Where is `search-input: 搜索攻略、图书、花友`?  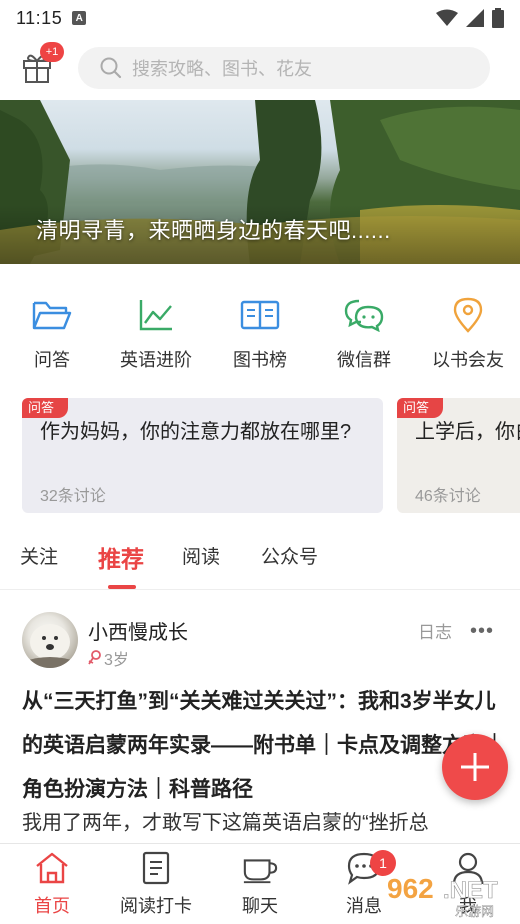 search-input: 搜索攻略、图书、花友 is located at coordinates (284, 68).